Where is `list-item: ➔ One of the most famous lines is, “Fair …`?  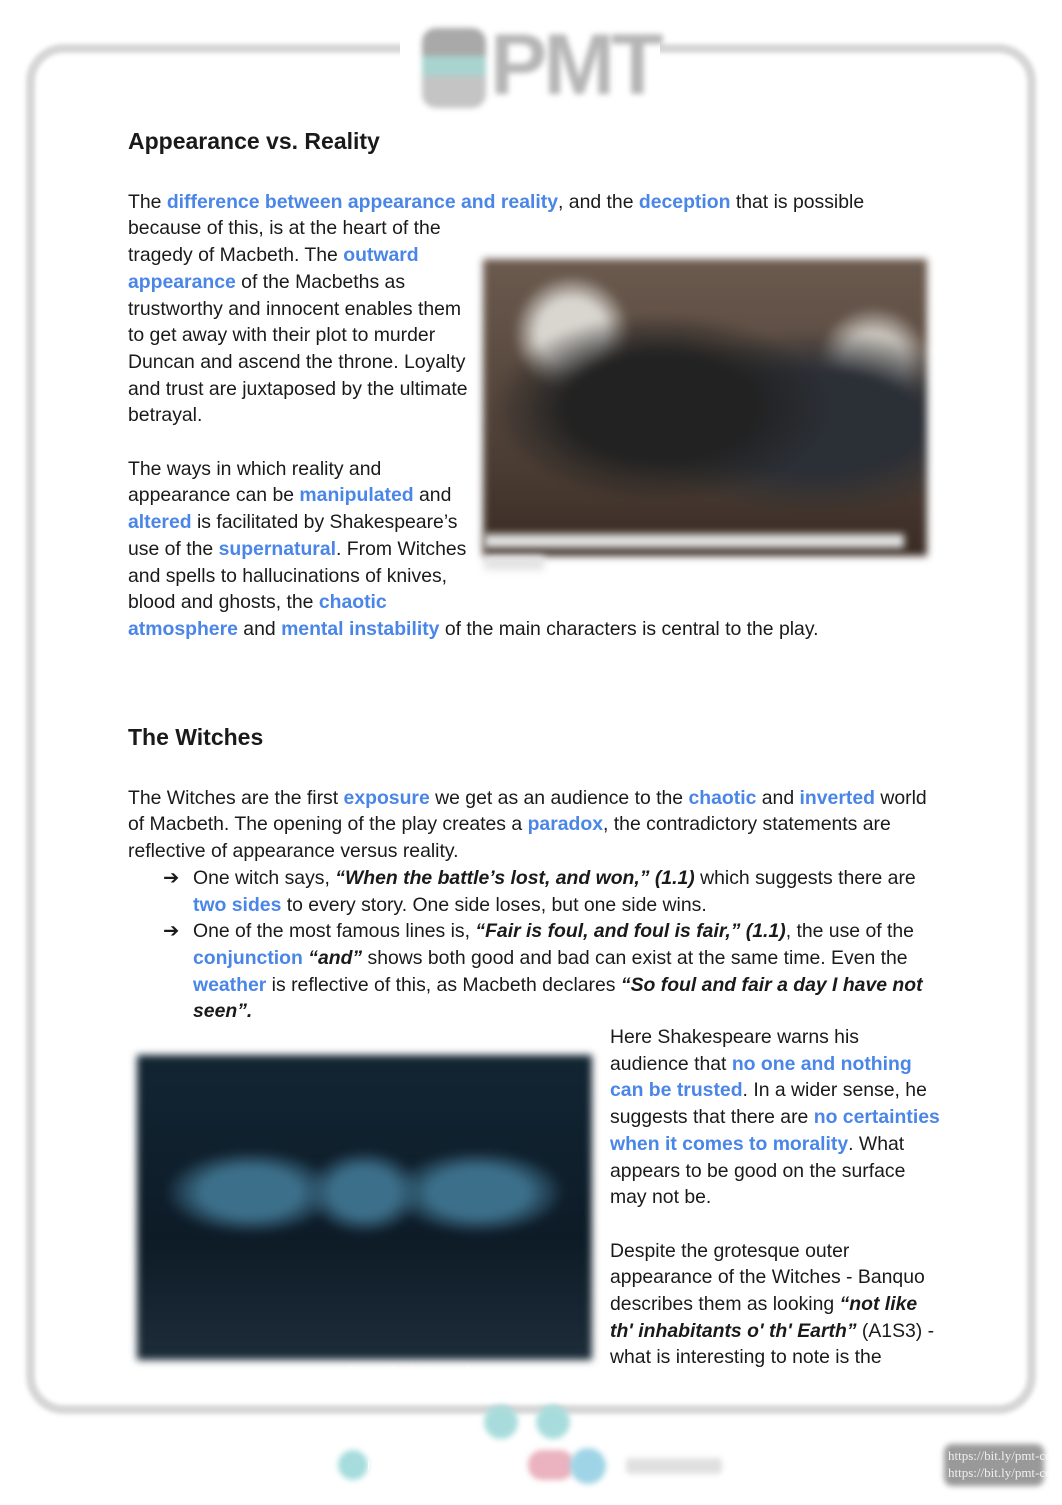 list-item: ➔ One of the most famous lines is, “Fair … is located at coordinates (550, 971).